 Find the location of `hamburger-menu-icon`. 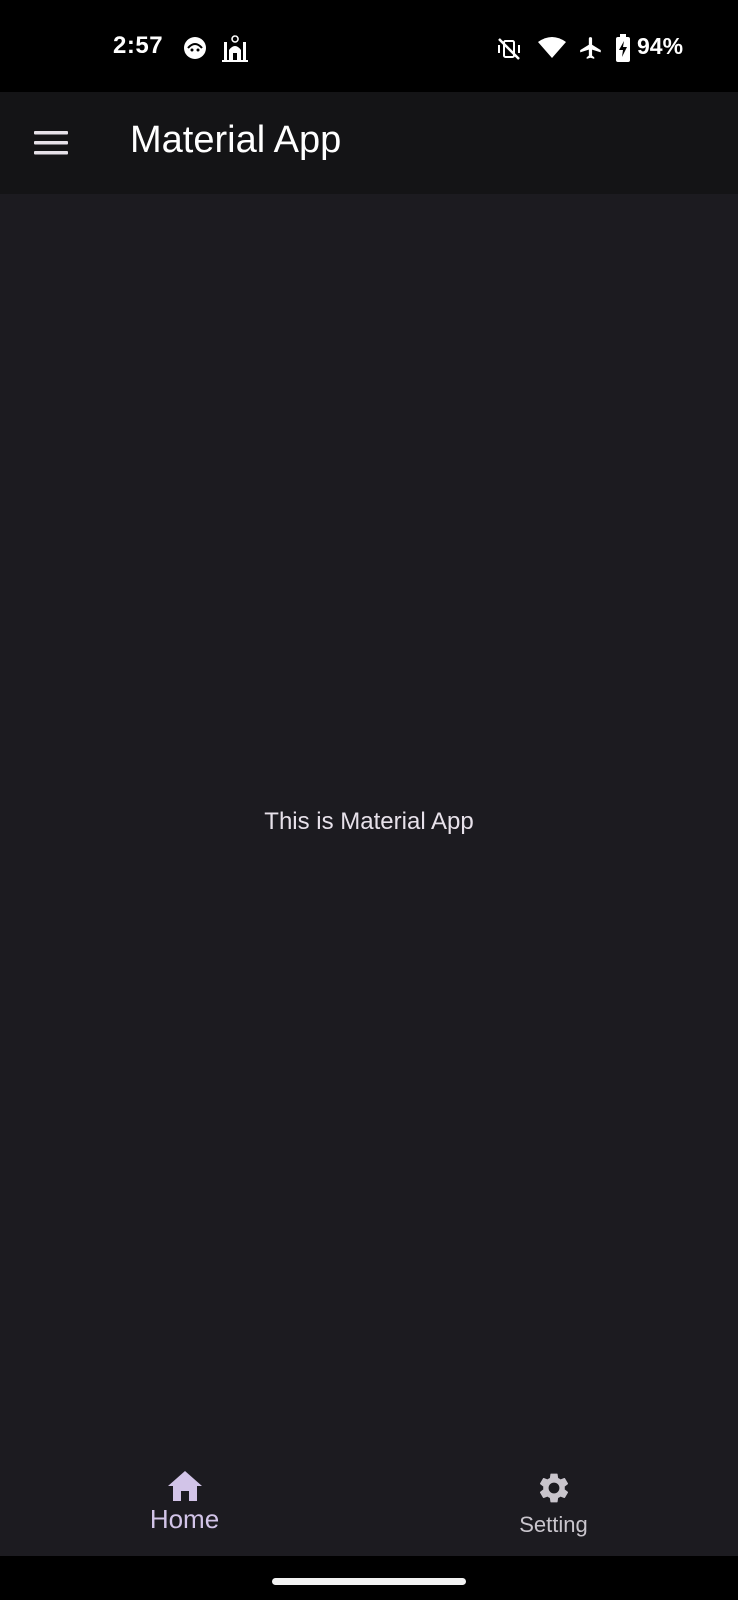

hamburger-menu-icon is located at coordinates (51, 143).